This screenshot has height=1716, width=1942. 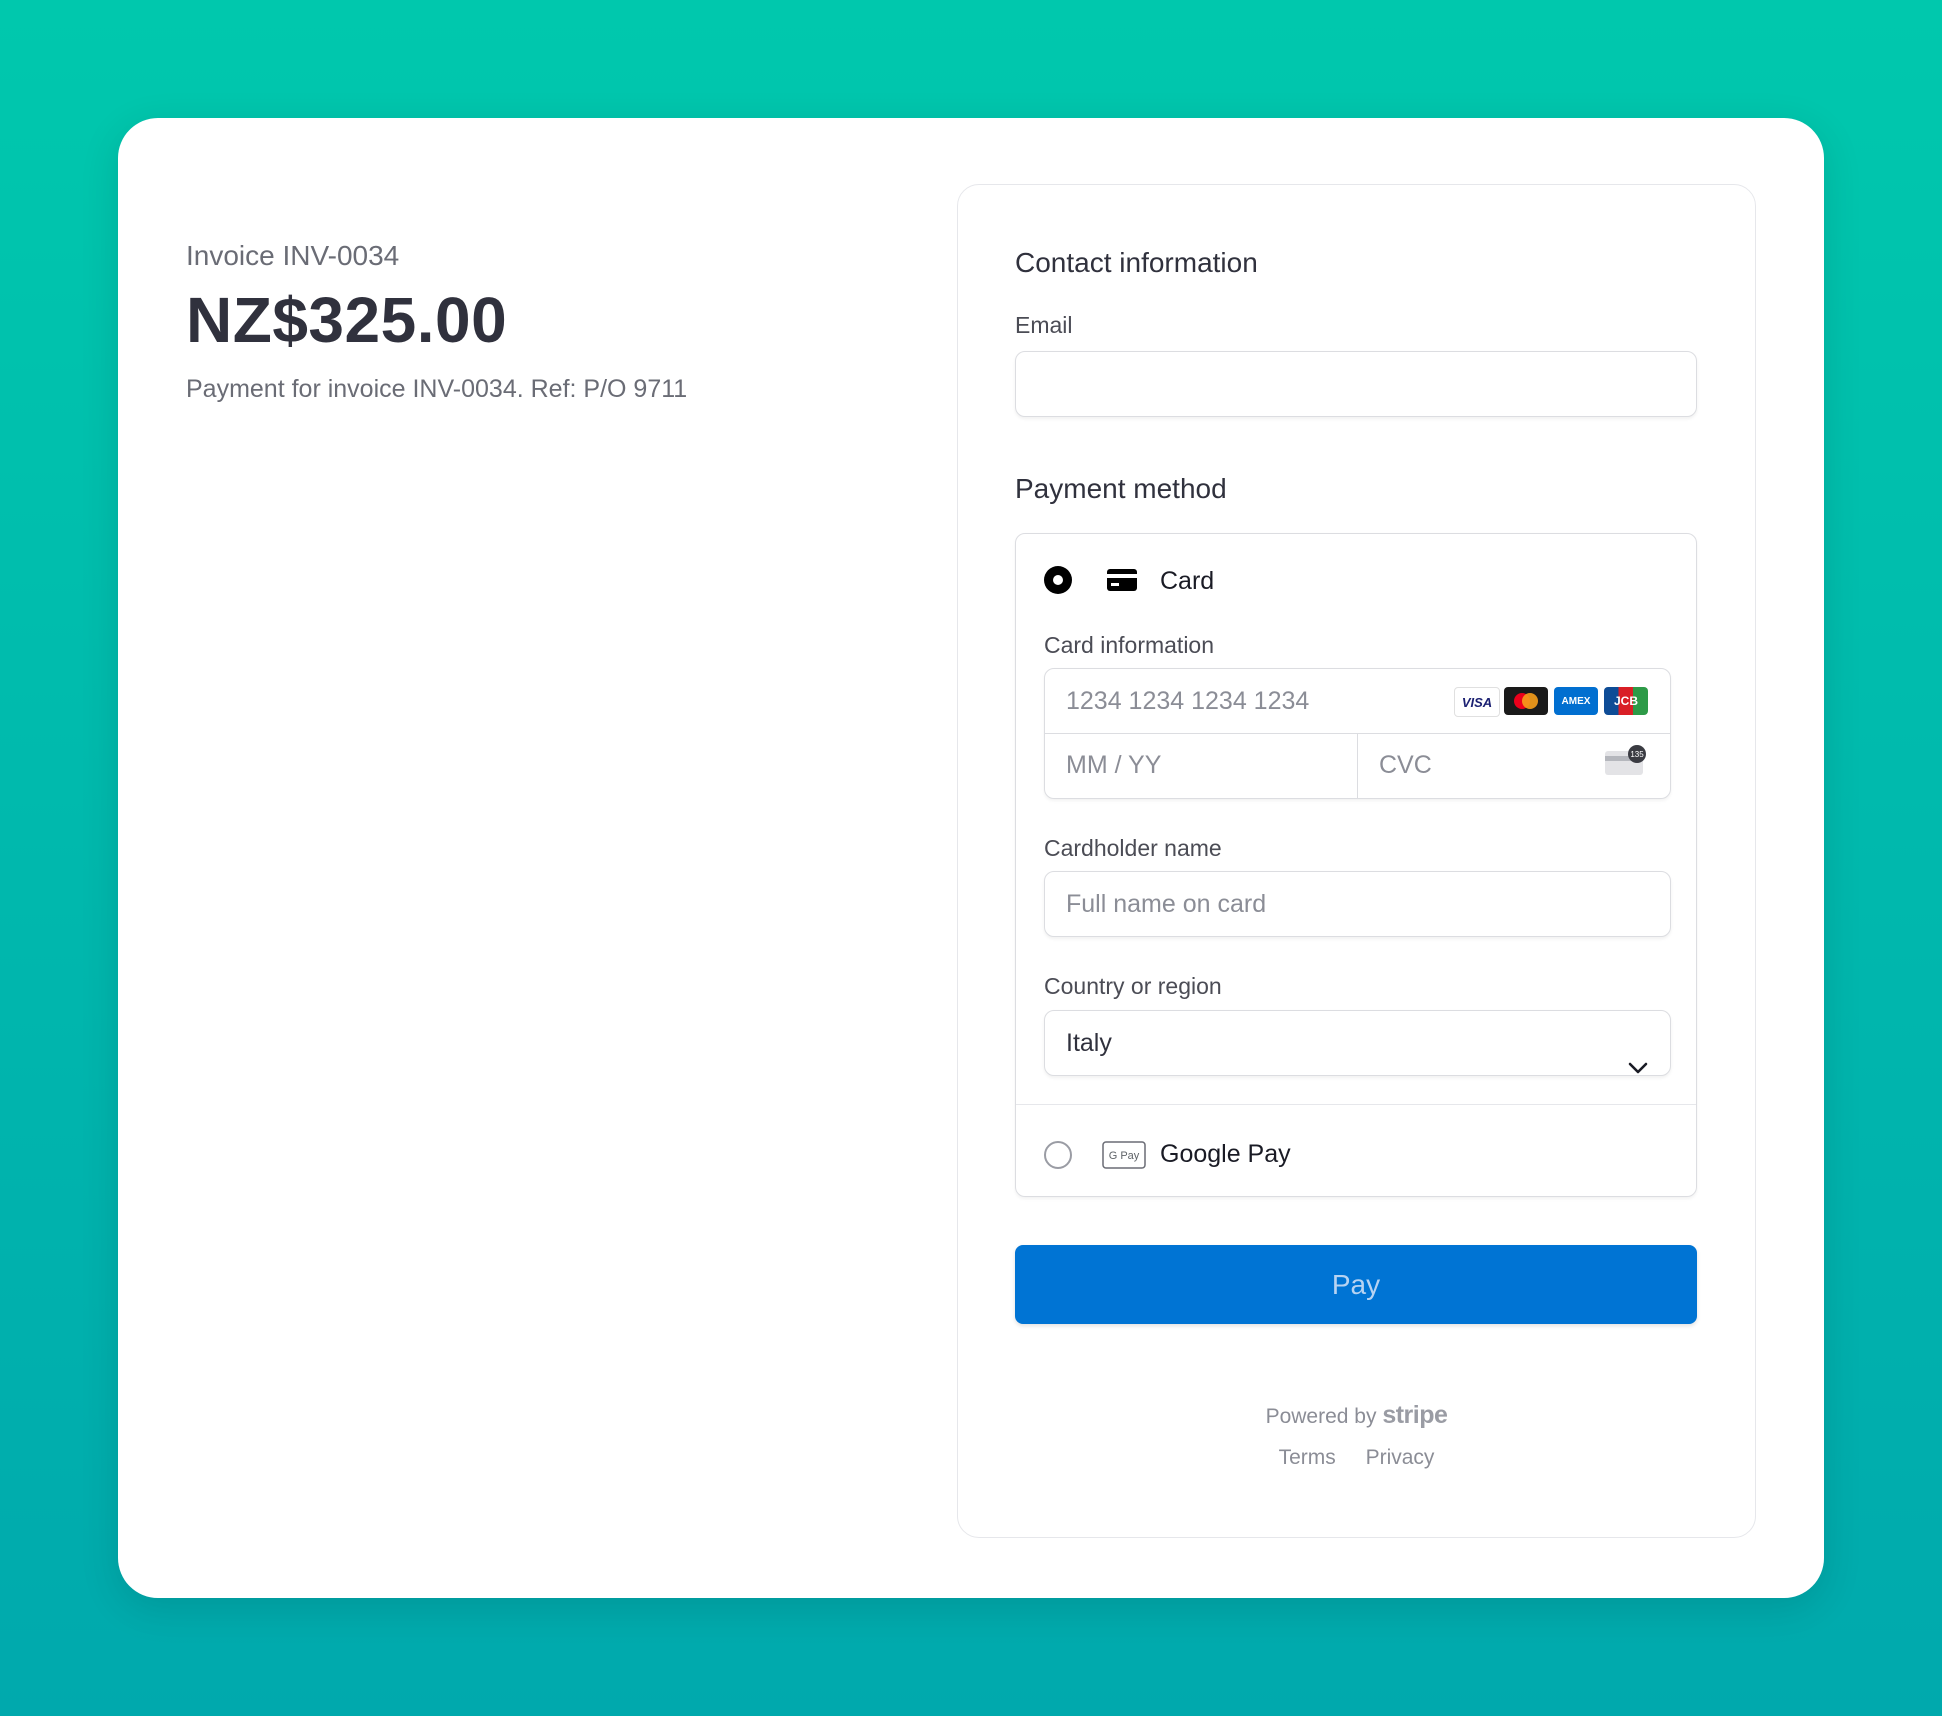 I want to click on google-pay-icon: G Pay, so click(x=1124, y=1157).